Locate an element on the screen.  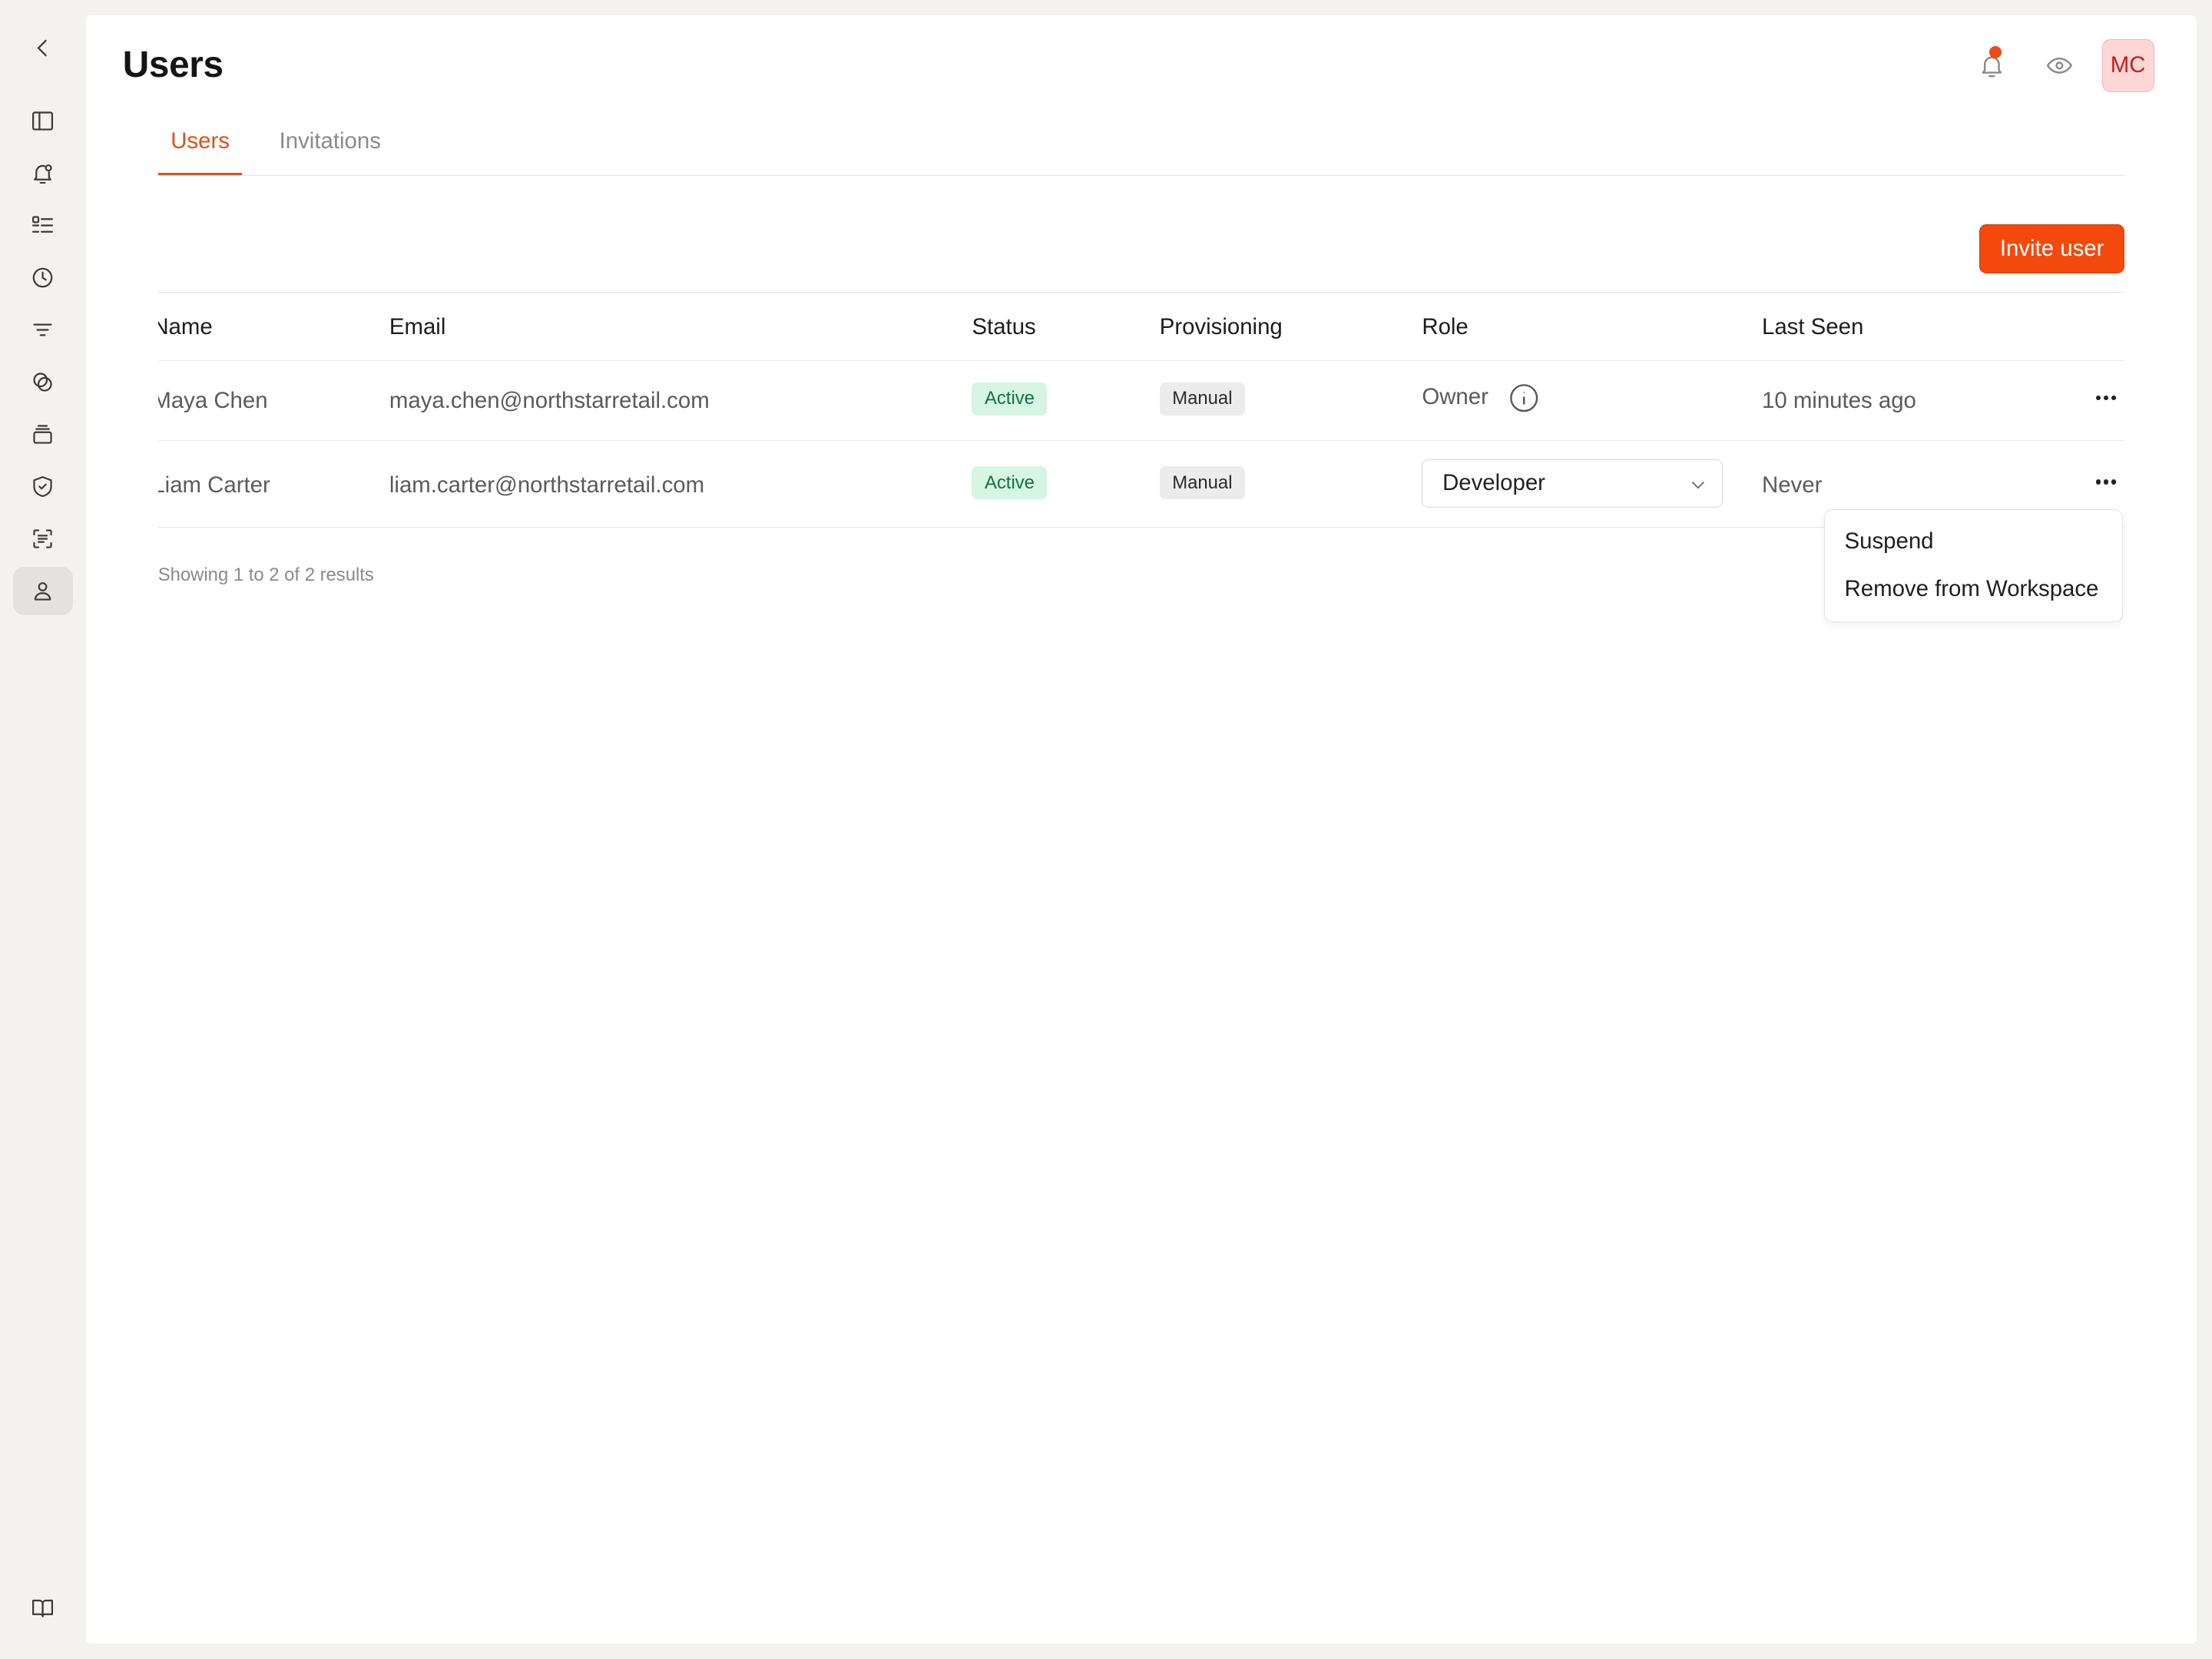
user-name: Maya Chen is located at coordinates (213, 401).